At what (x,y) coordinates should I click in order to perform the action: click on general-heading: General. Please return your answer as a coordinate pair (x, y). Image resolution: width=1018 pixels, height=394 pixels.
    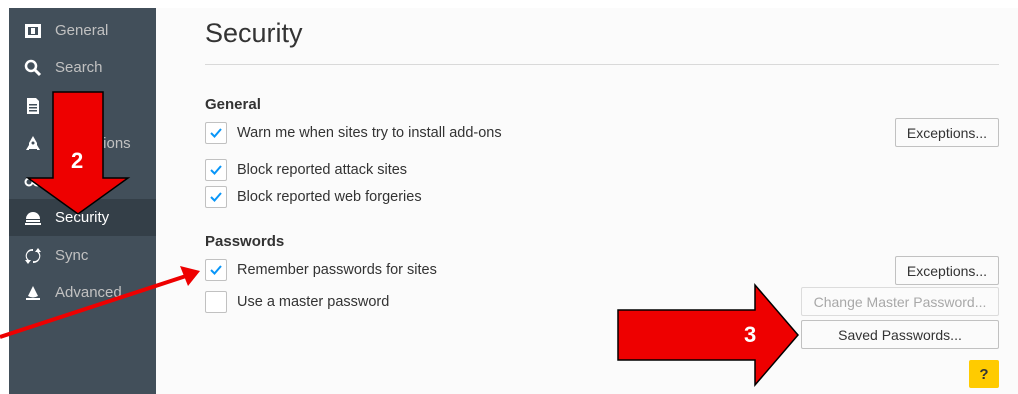
    Looking at the image, I should click on (233, 104).